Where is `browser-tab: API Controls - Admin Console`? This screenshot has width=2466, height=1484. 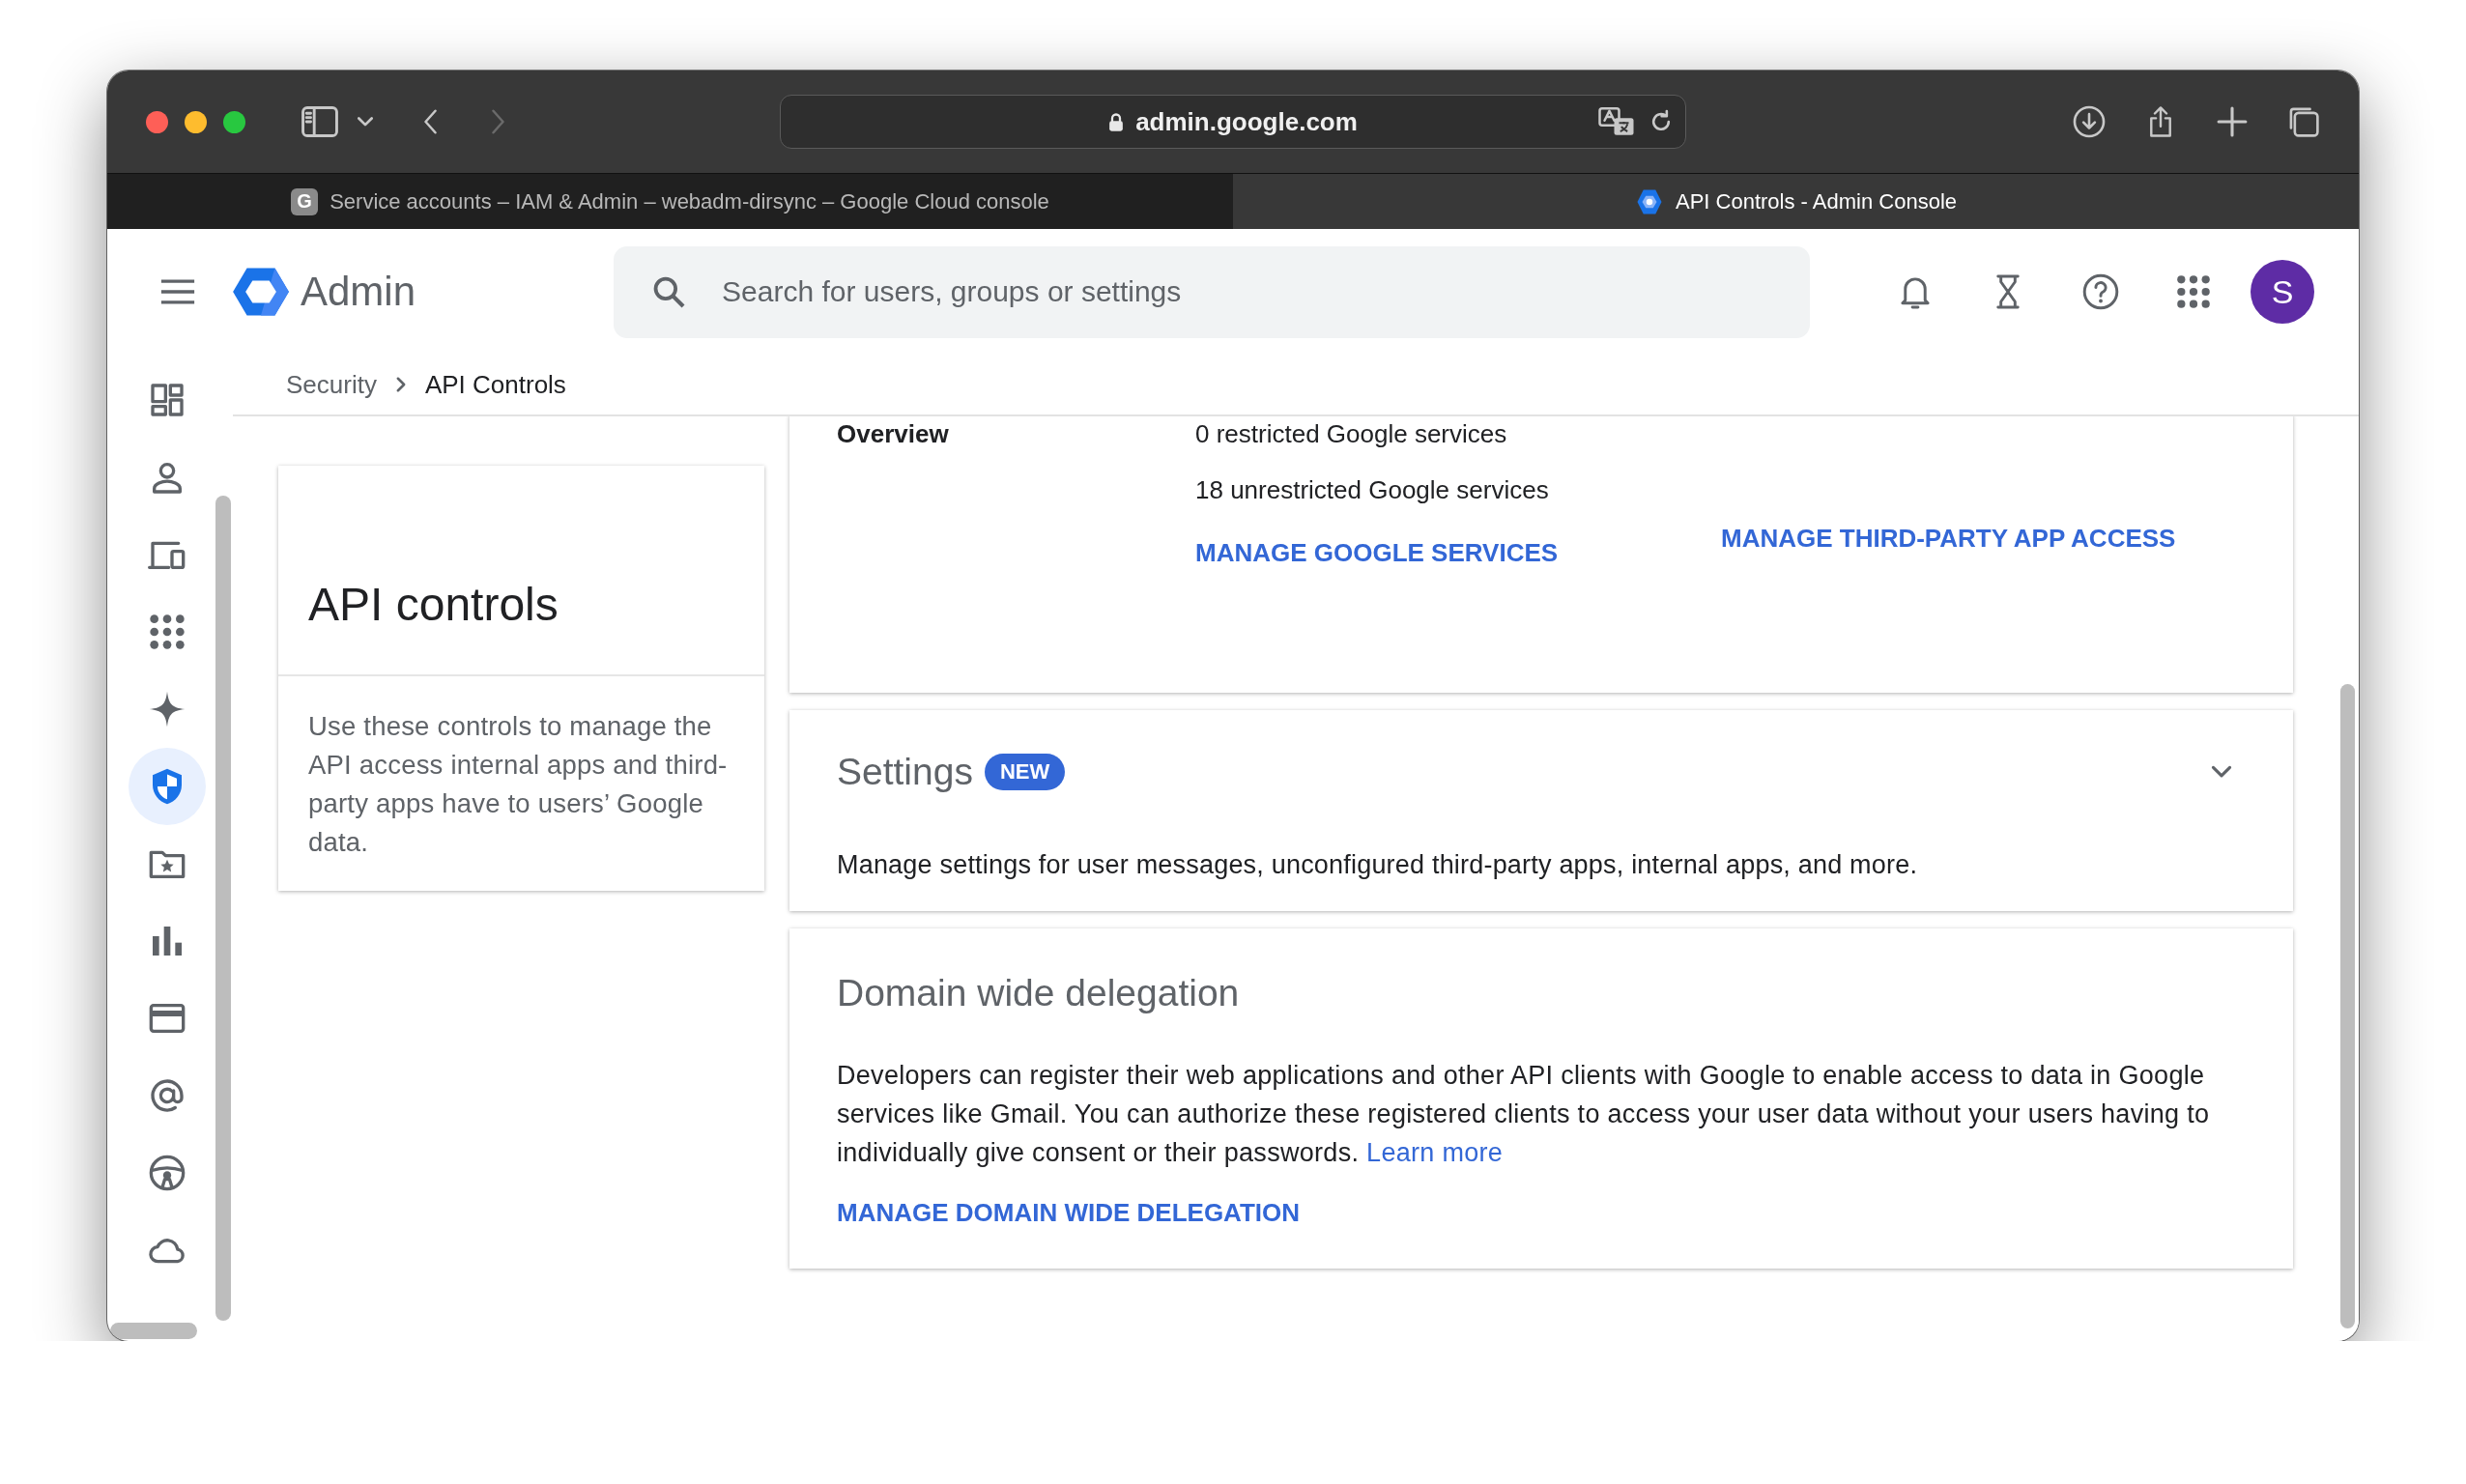 browser-tab: API Controls - Admin Console is located at coordinates (1796, 201).